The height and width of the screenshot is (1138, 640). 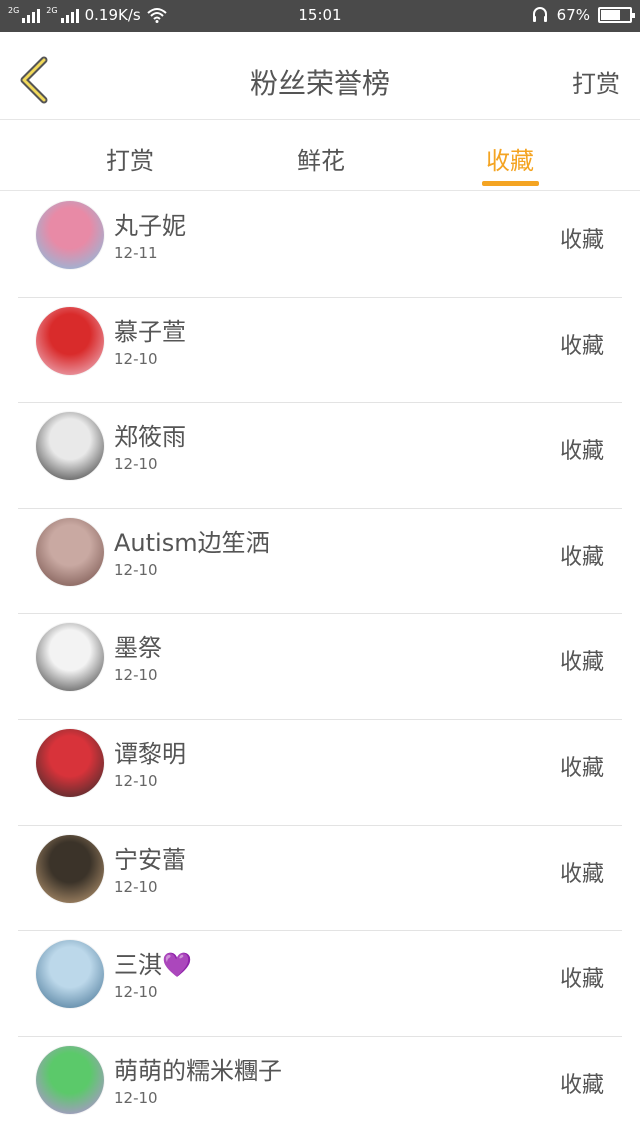 I want to click on status-right: 67%, so click(x=583, y=15).